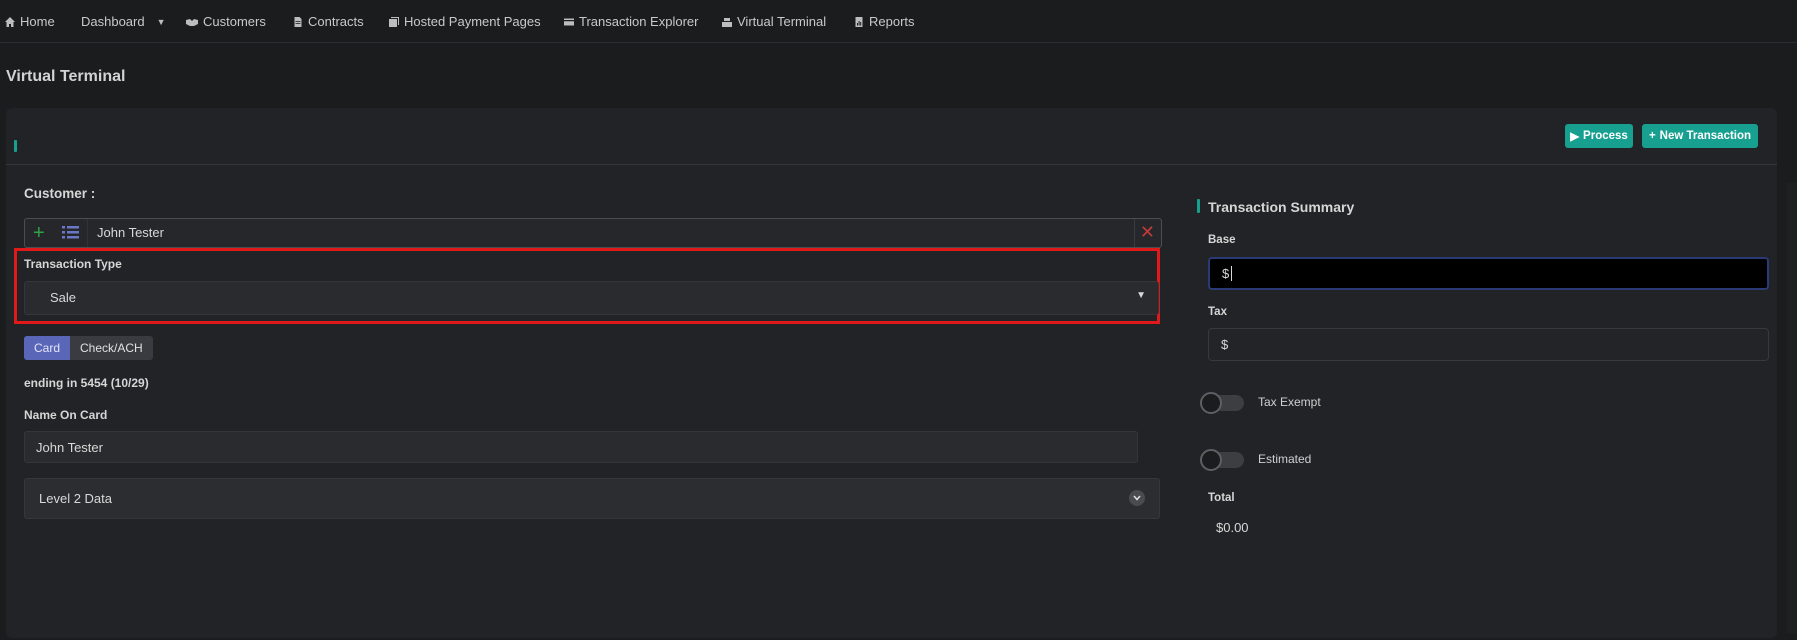  I want to click on nav-virtual-terminal: Virtual Terminal, so click(773, 21).